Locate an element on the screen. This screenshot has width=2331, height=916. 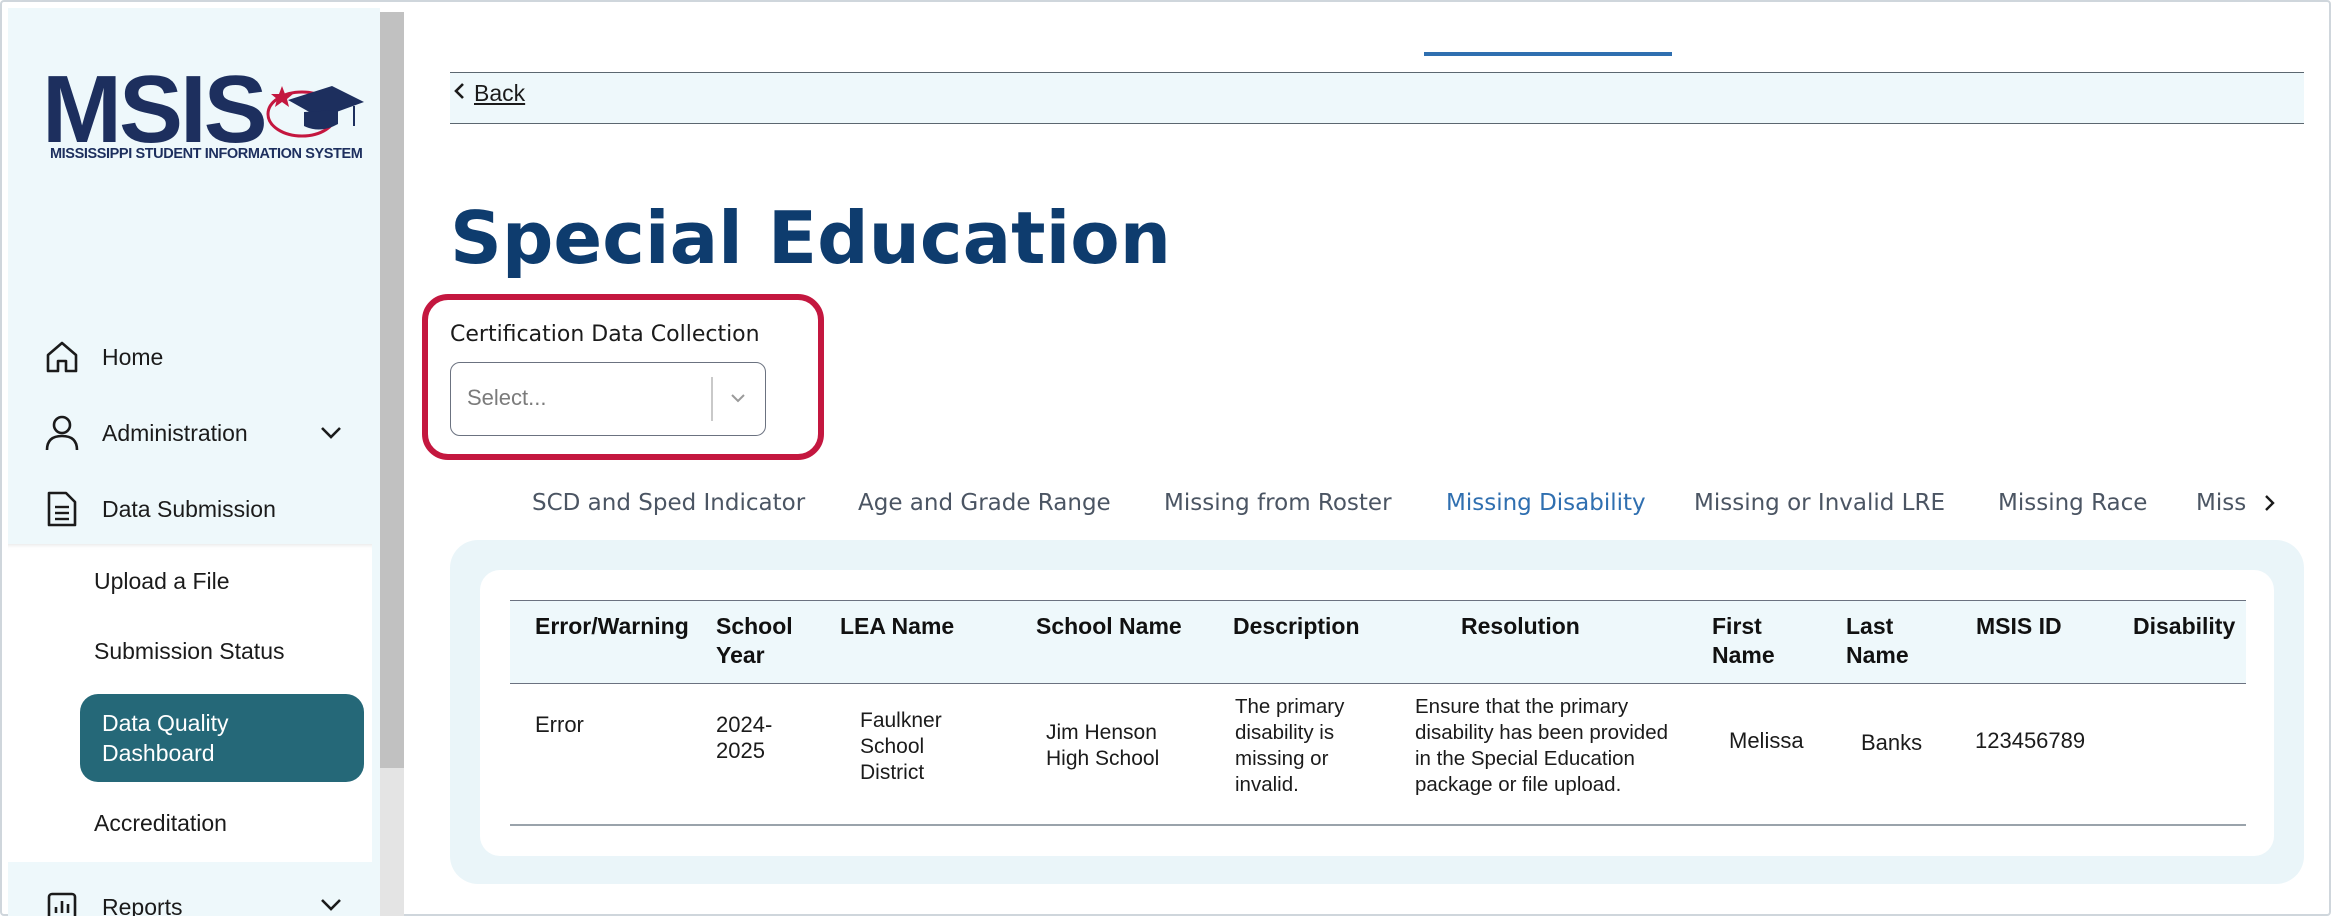
tab-missing-from-roster: Missing from Roster is located at coordinates (1278, 503).